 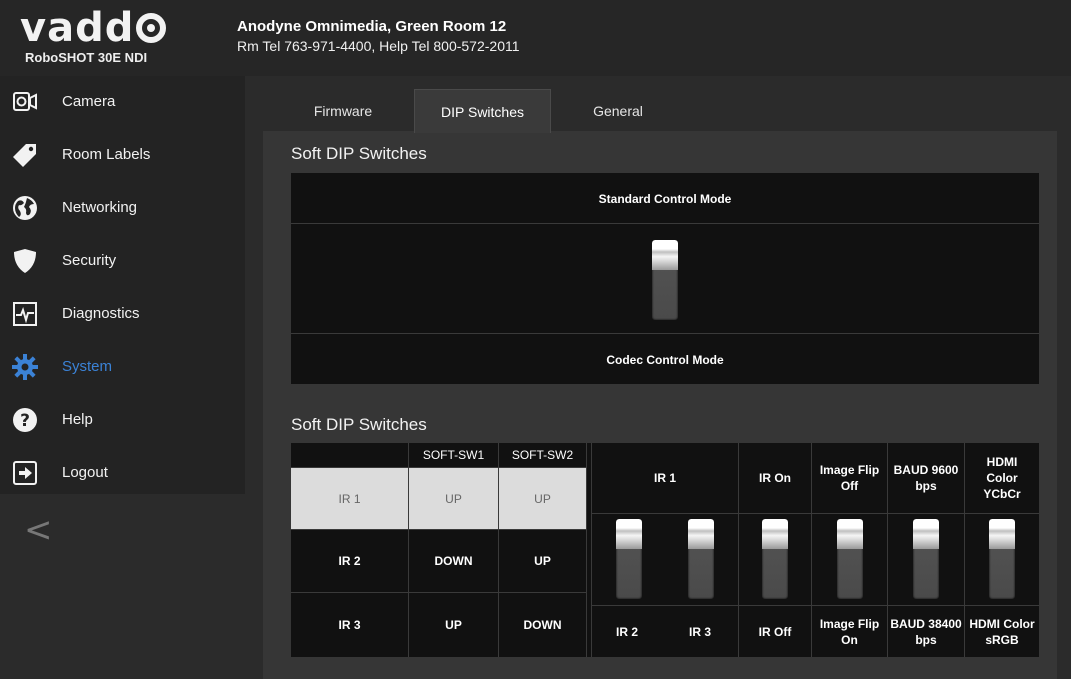 What do you see at coordinates (482, 111) in the screenshot?
I see `tab-dip-switches: DIP Switches` at bounding box center [482, 111].